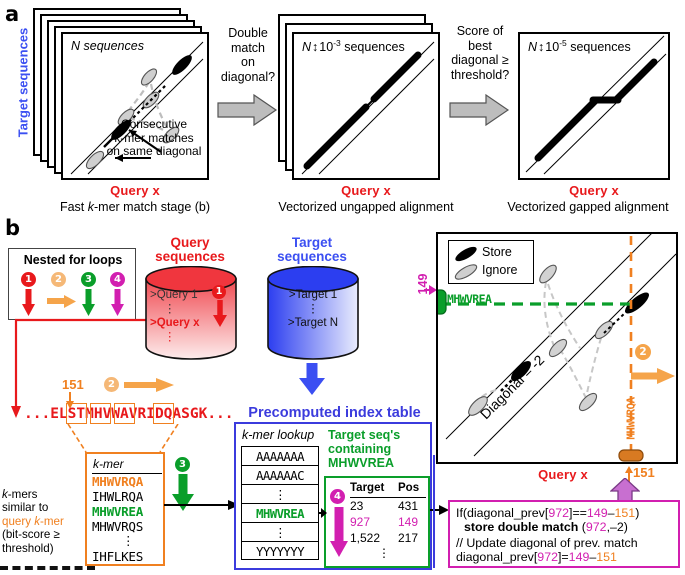 This screenshot has width=685, height=575. What do you see at coordinates (334, 413) in the screenshot?
I see `index-table-title: Precomputed index table` at bounding box center [334, 413].